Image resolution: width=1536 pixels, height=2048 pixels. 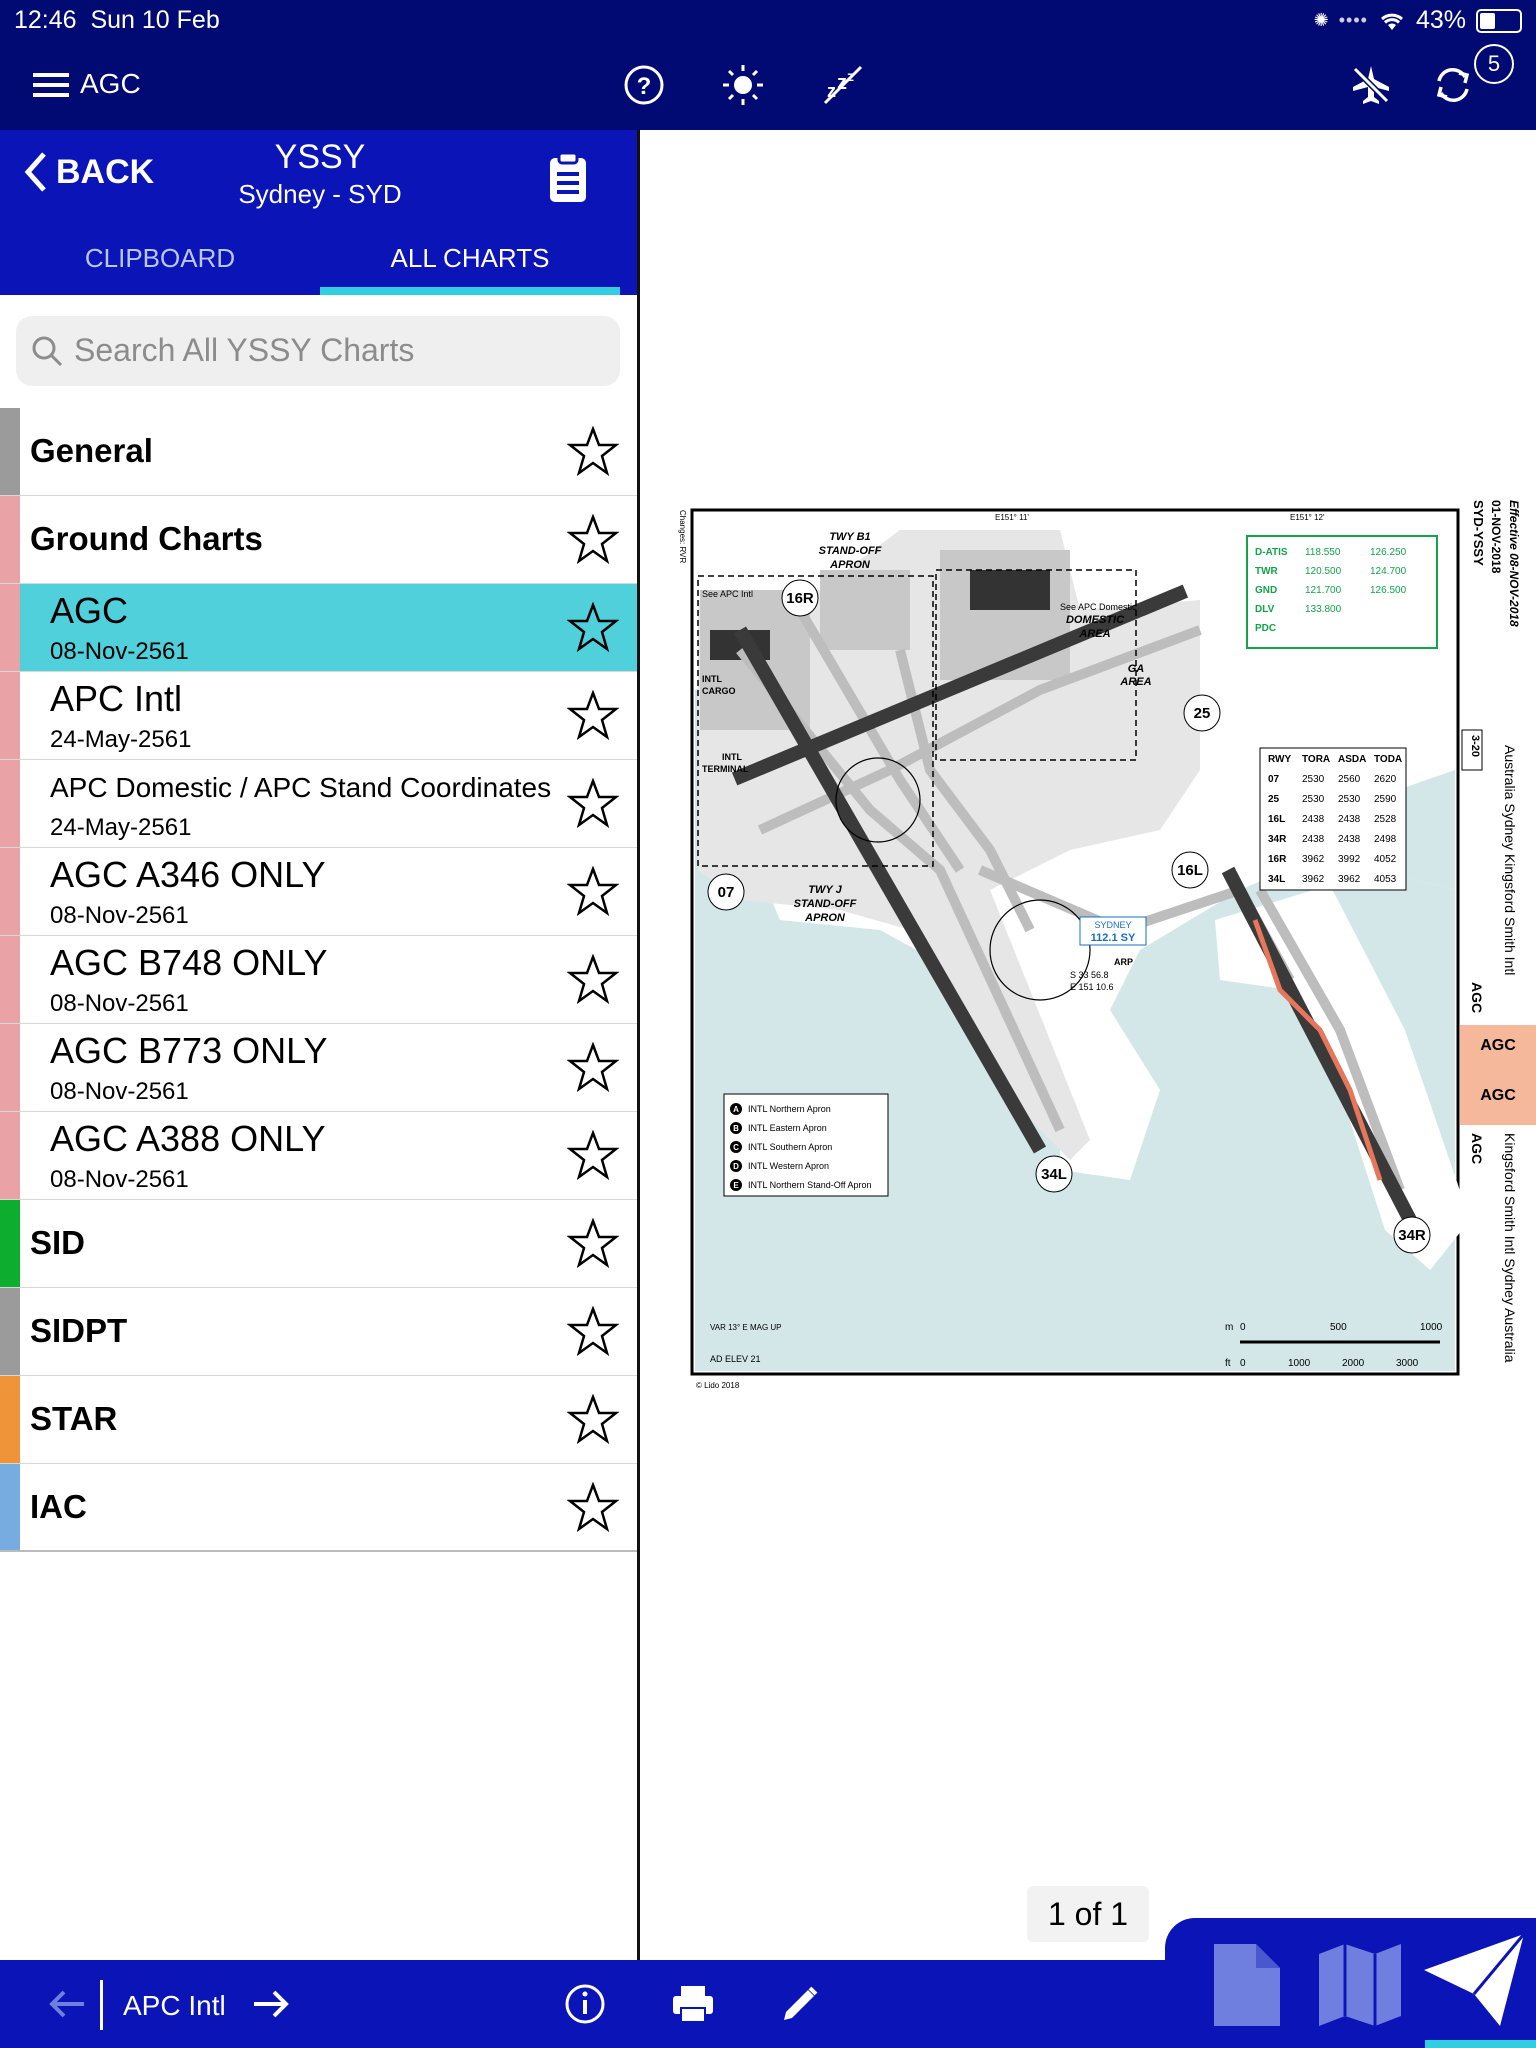 What do you see at coordinates (1371, 85) in the screenshot?
I see `airplane-mode-icon` at bounding box center [1371, 85].